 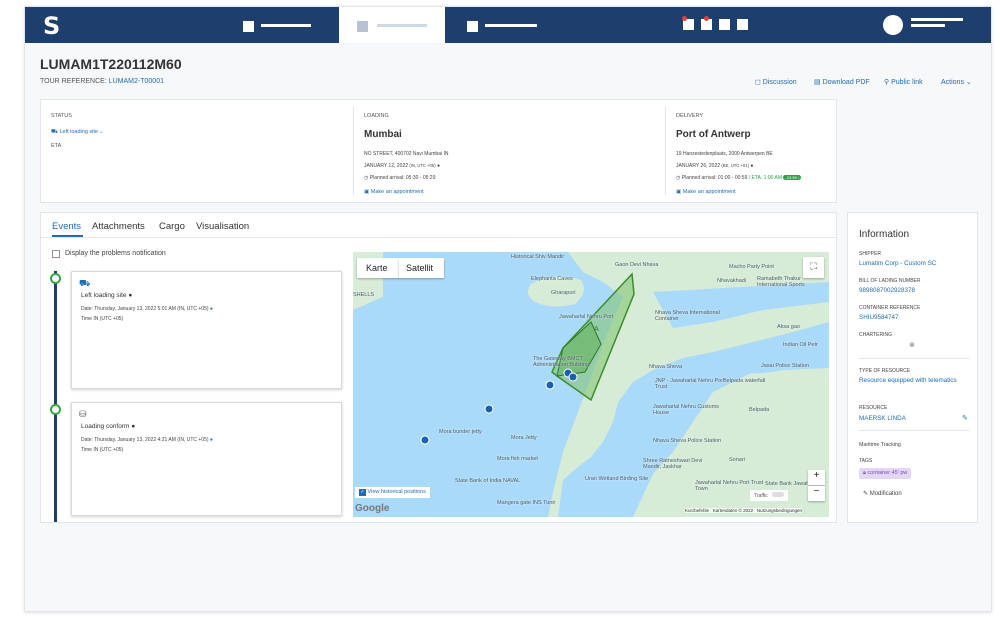 I want to click on modification-button: ✎ Modification, so click(x=882, y=493).